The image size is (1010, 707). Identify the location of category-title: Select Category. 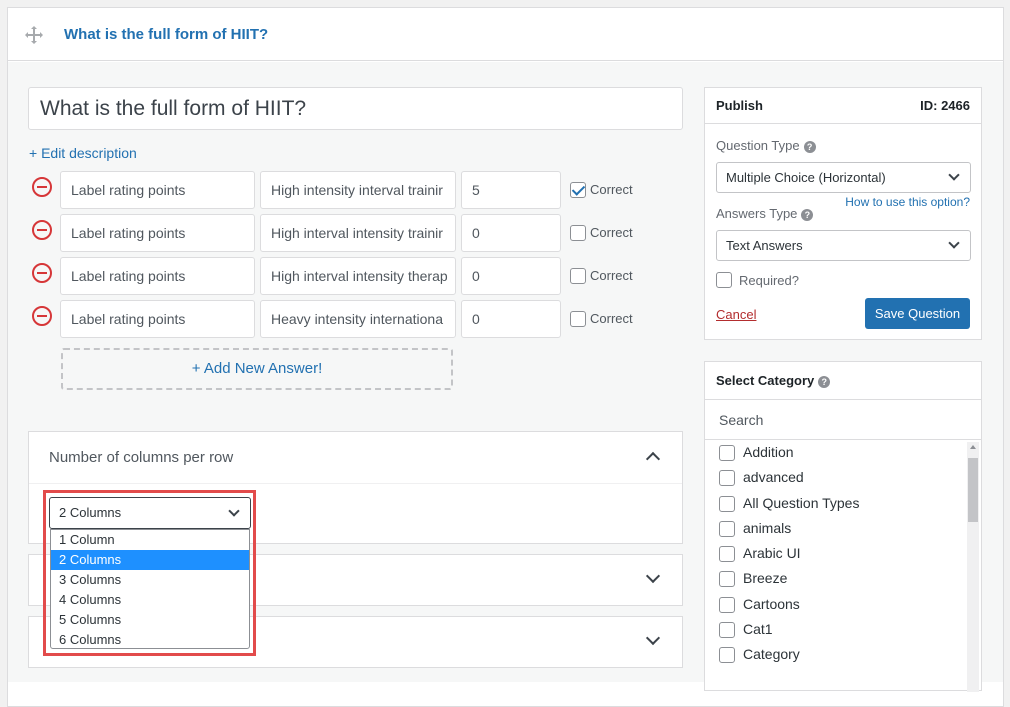
(765, 380).